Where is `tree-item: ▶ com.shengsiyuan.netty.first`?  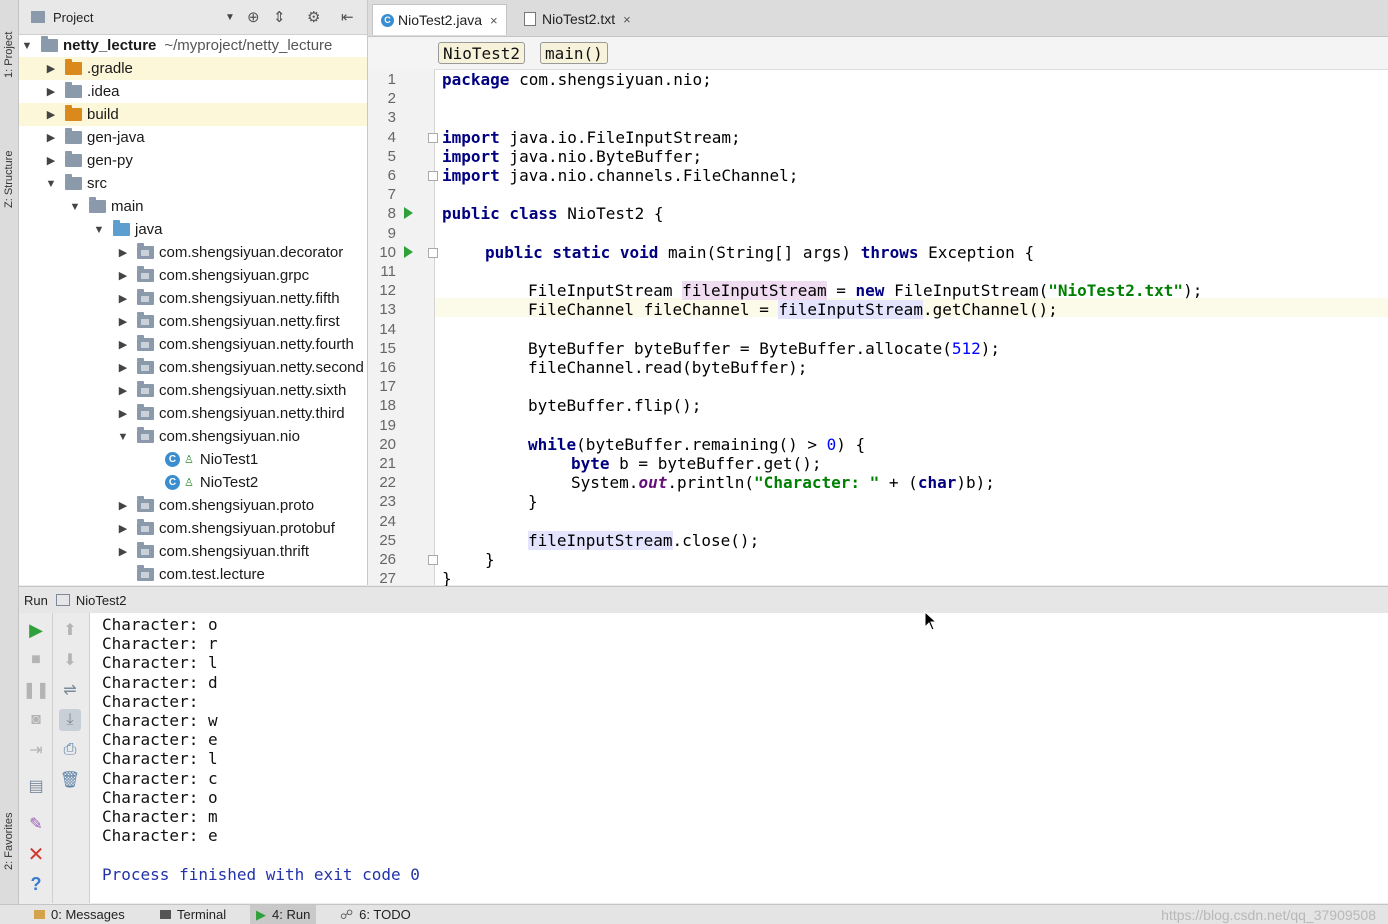 tree-item: ▶ com.shengsiyuan.netty.first is located at coordinates (193, 321).